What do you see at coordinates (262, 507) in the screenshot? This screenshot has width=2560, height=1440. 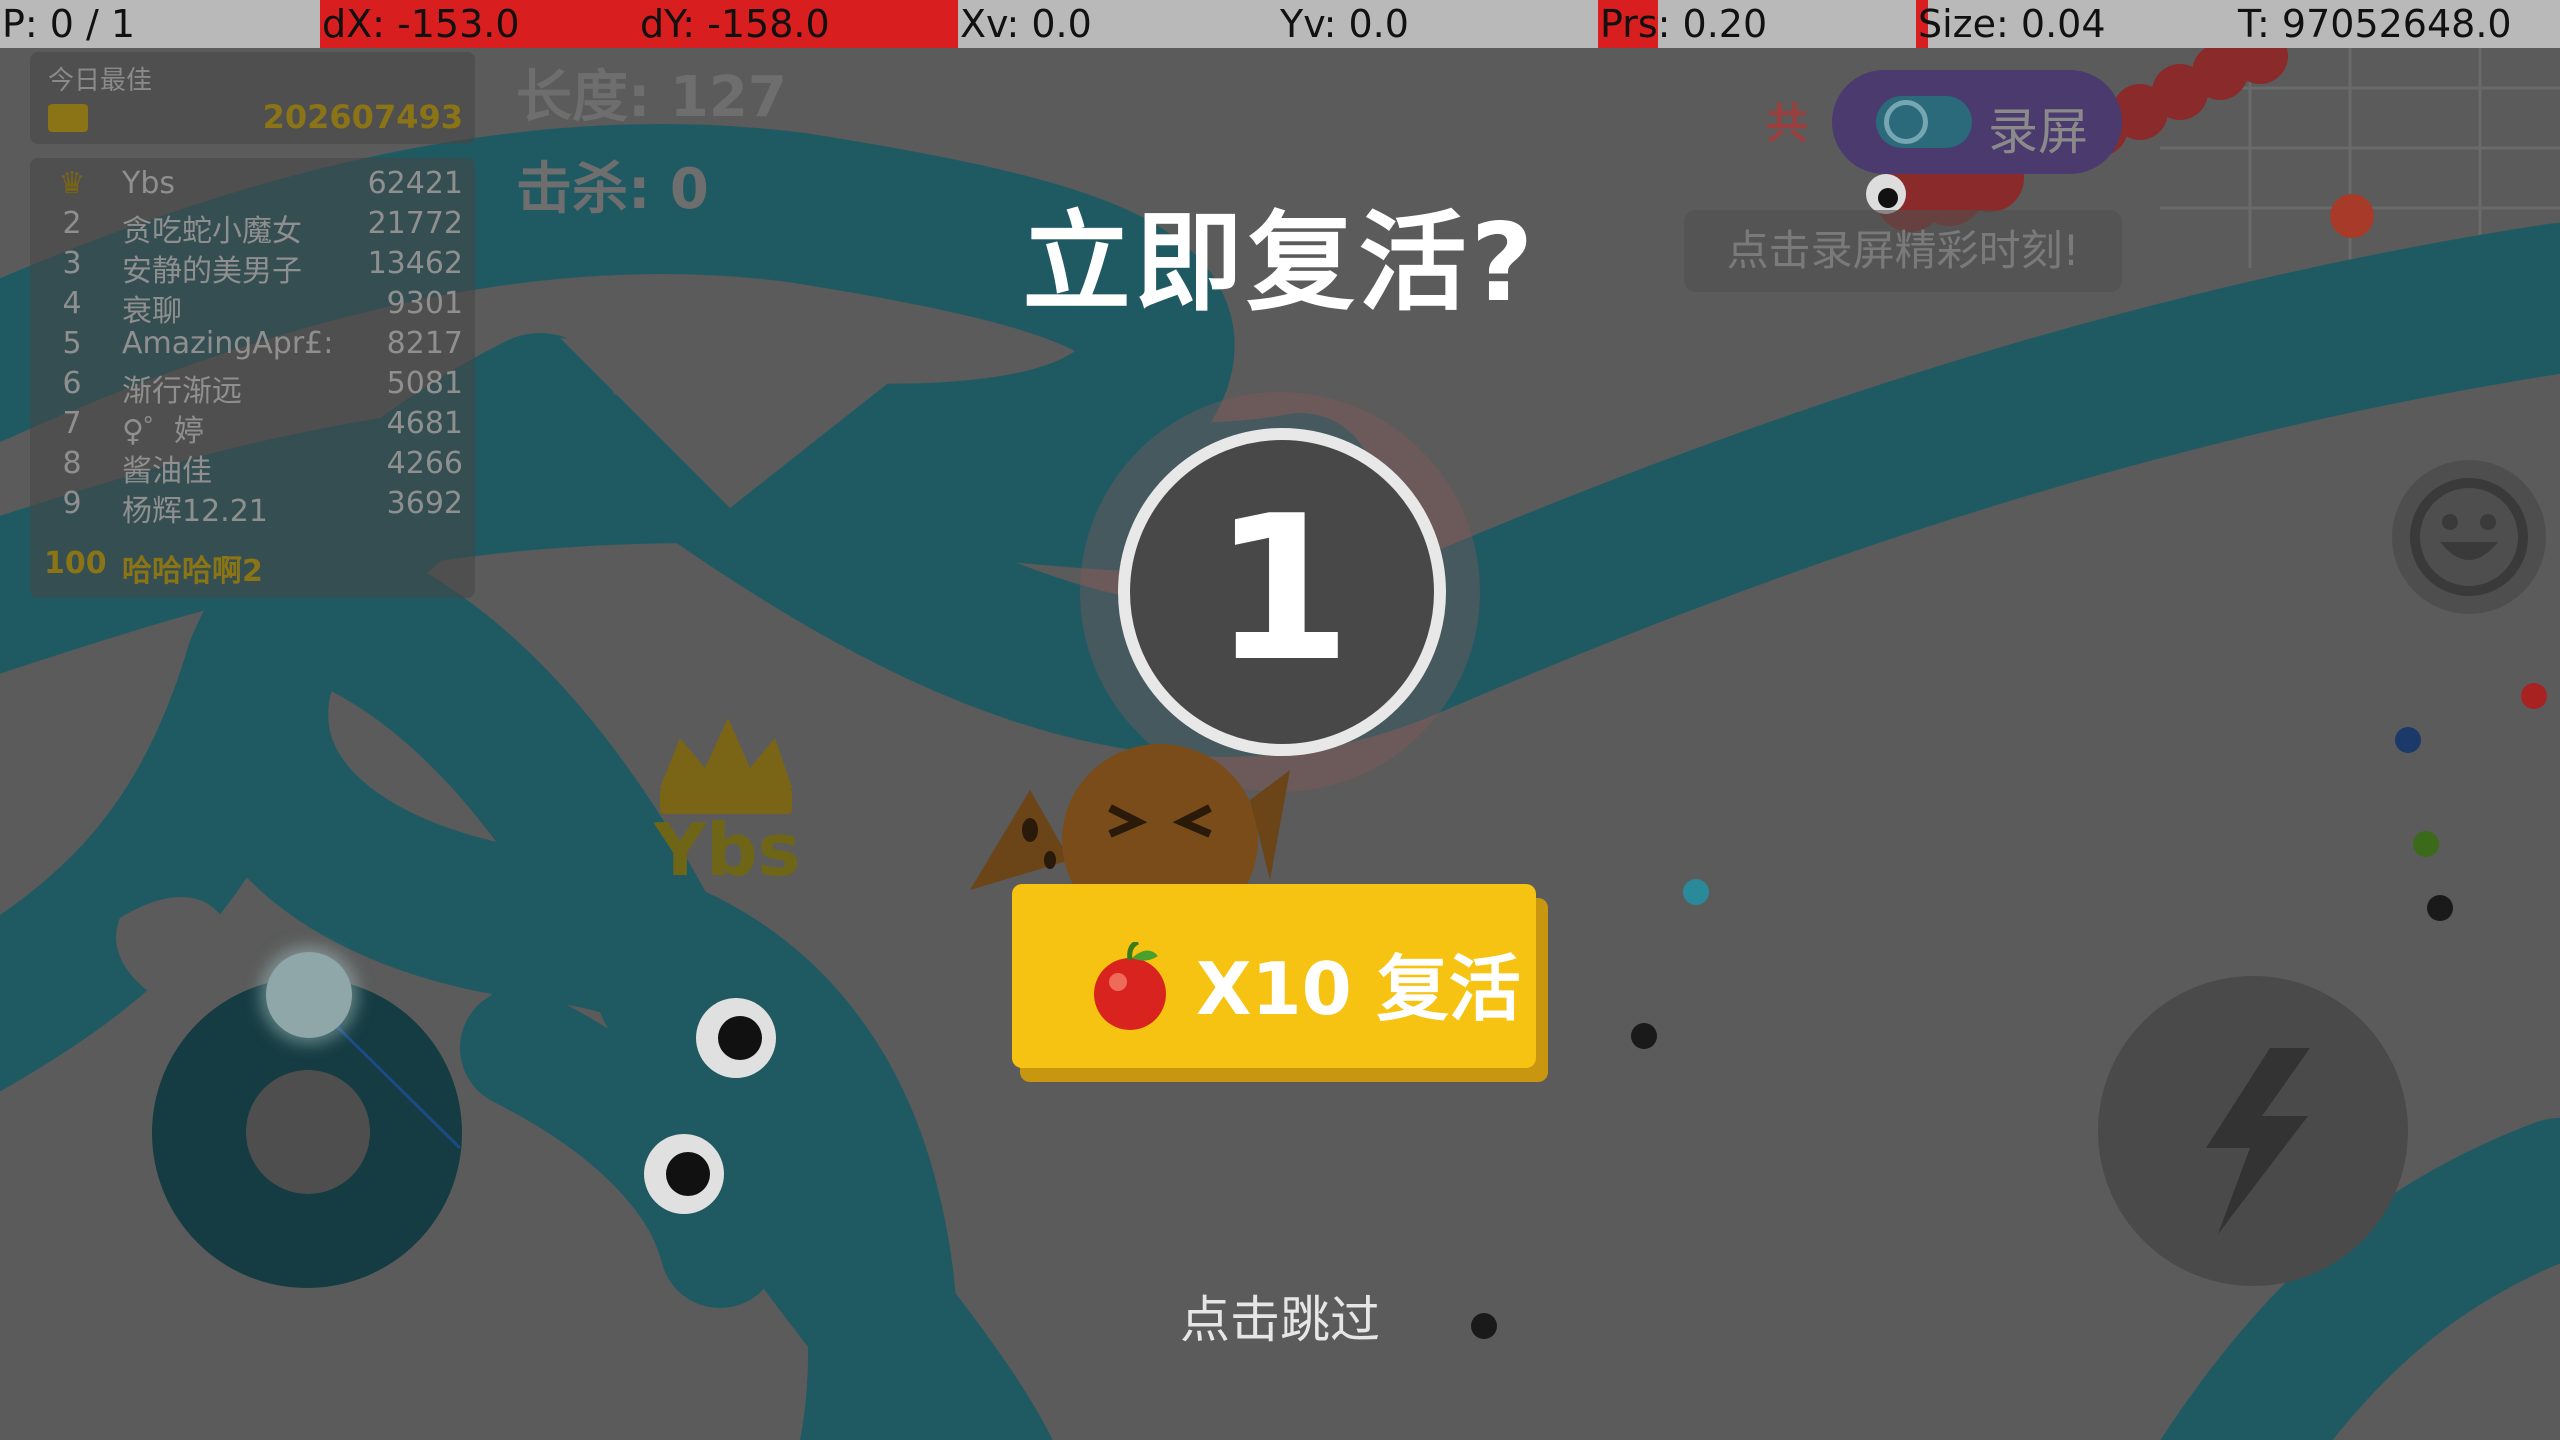 I see `leaderboard-row: 9 杨辉12.21 3692` at bounding box center [262, 507].